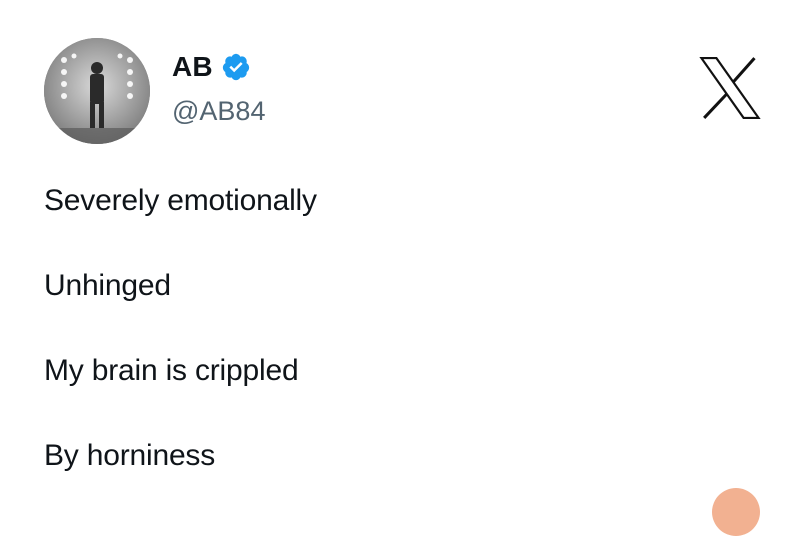 This screenshot has height=536, width=798. I want to click on verified-badge-icon, so click(236, 67).